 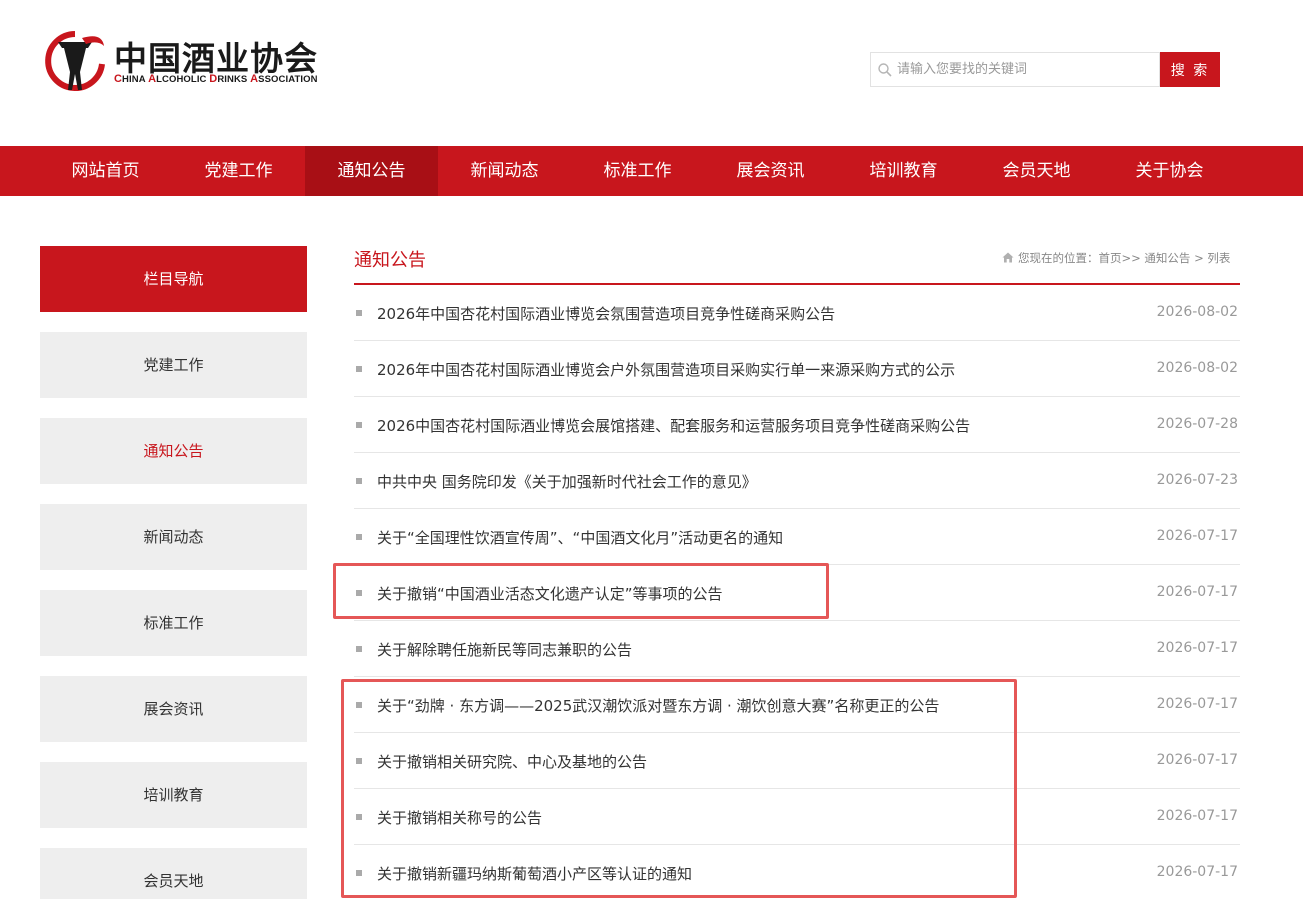 What do you see at coordinates (550, 593) in the screenshot?
I see `notice-title-link: 关于撤销“中国酒业活态文化遗产认定”等事项的公告` at bounding box center [550, 593].